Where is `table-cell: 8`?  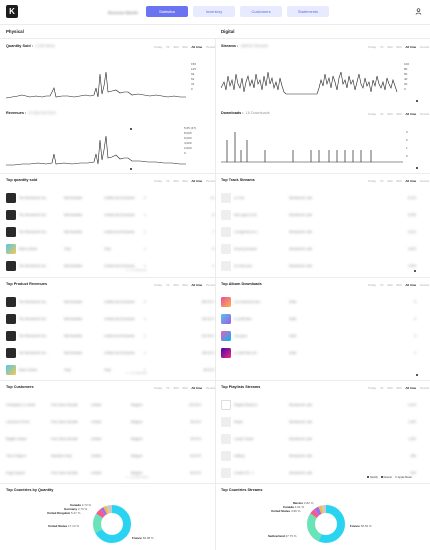 table-cell: 8 is located at coordinates (213, 215).